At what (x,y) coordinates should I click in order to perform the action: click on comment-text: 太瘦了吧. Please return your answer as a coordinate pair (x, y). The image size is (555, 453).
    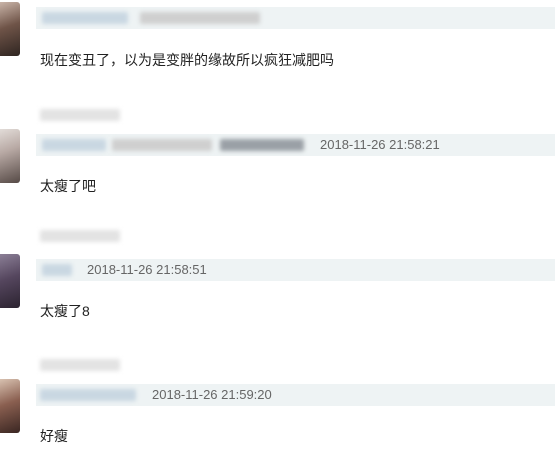
    Looking at the image, I should click on (68, 186).